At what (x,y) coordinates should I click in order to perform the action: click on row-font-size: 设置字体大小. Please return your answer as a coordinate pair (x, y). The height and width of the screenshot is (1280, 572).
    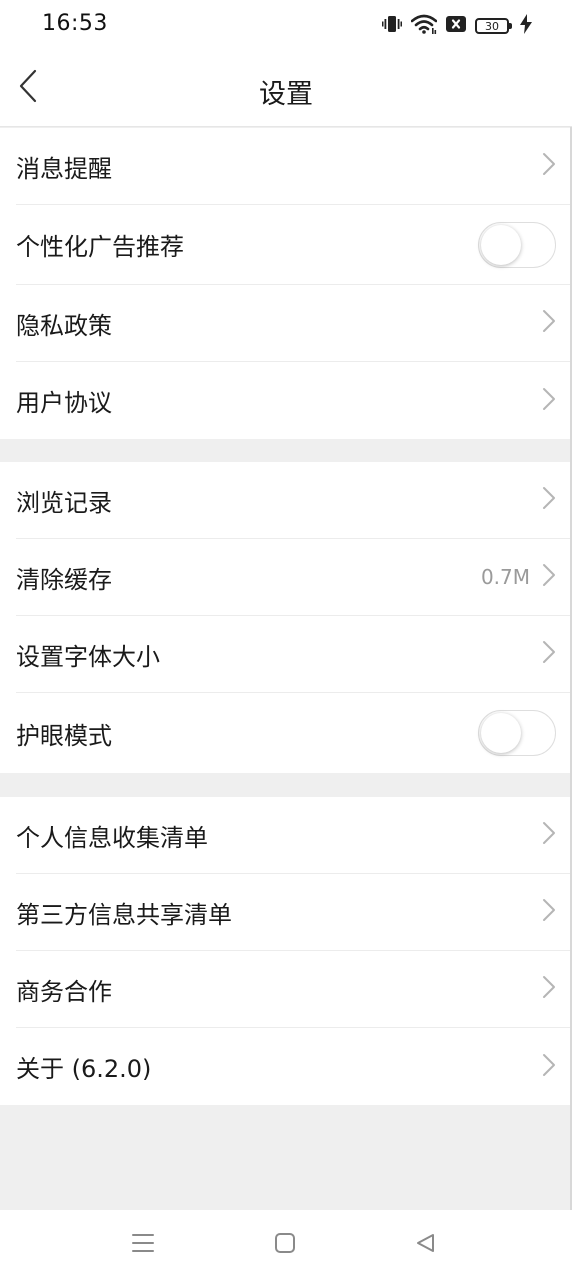
    Looking at the image, I should click on (294, 654).